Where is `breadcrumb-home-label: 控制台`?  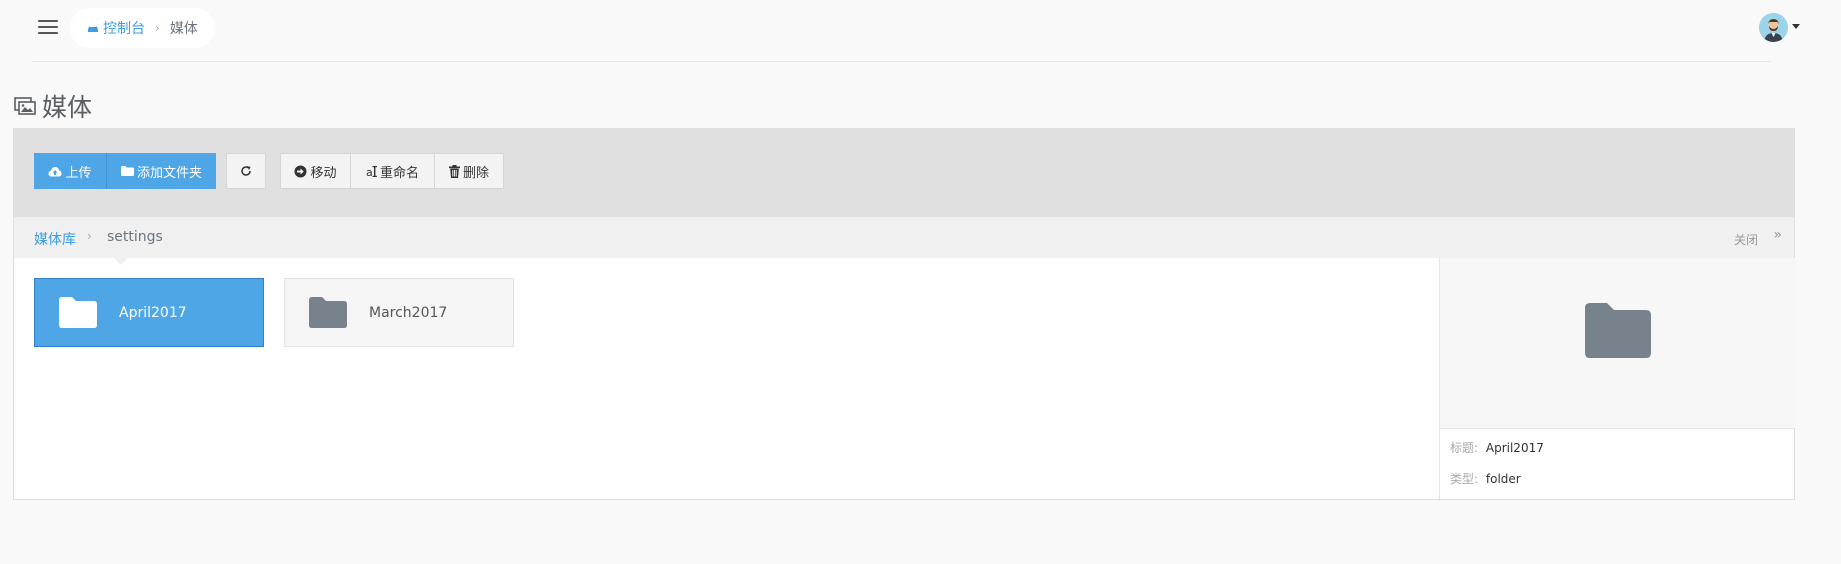
breadcrumb-home-label: 控制台 is located at coordinates (124, 29).